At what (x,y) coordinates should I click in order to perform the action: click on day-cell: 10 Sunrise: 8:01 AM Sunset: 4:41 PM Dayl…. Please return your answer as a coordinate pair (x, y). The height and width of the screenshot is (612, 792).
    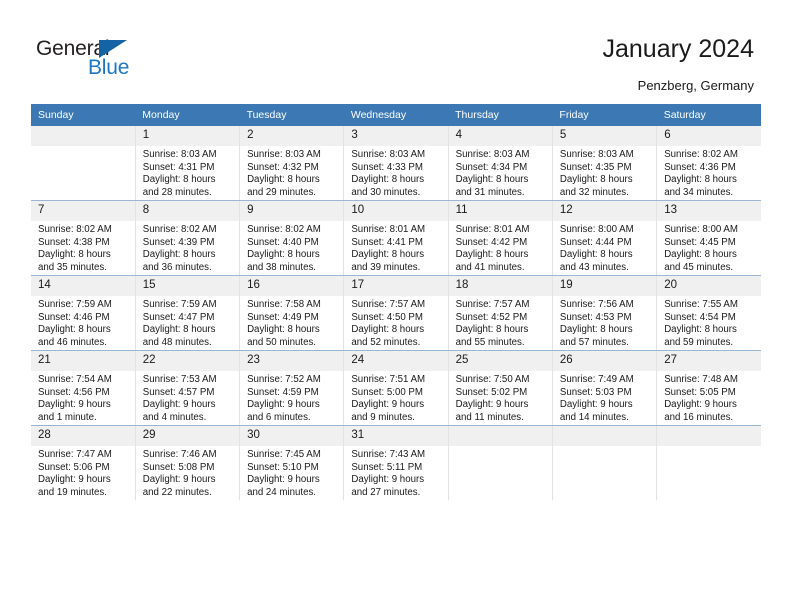
    Looking at the image, I should click on (396, 238).